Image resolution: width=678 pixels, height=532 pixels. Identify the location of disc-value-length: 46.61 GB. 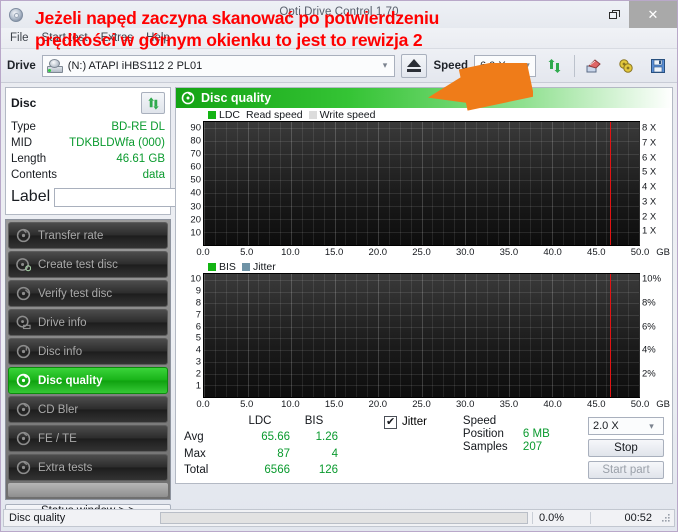
(140, 159).